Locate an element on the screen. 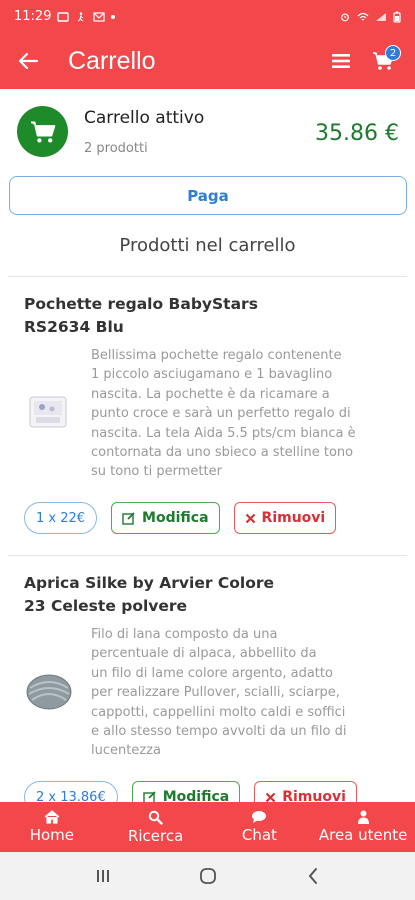 The height and width of the screenshot is (900, 415). back-nav-button is located at coordinates (313, 876).